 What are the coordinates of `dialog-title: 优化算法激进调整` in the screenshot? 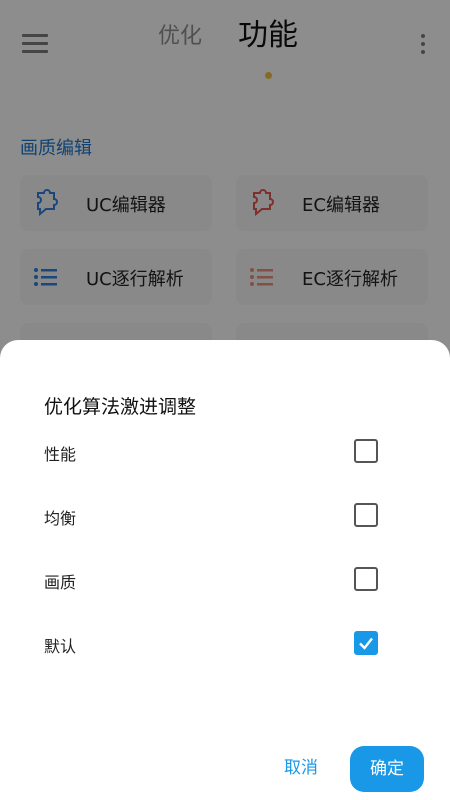 It's located at (120, 407).